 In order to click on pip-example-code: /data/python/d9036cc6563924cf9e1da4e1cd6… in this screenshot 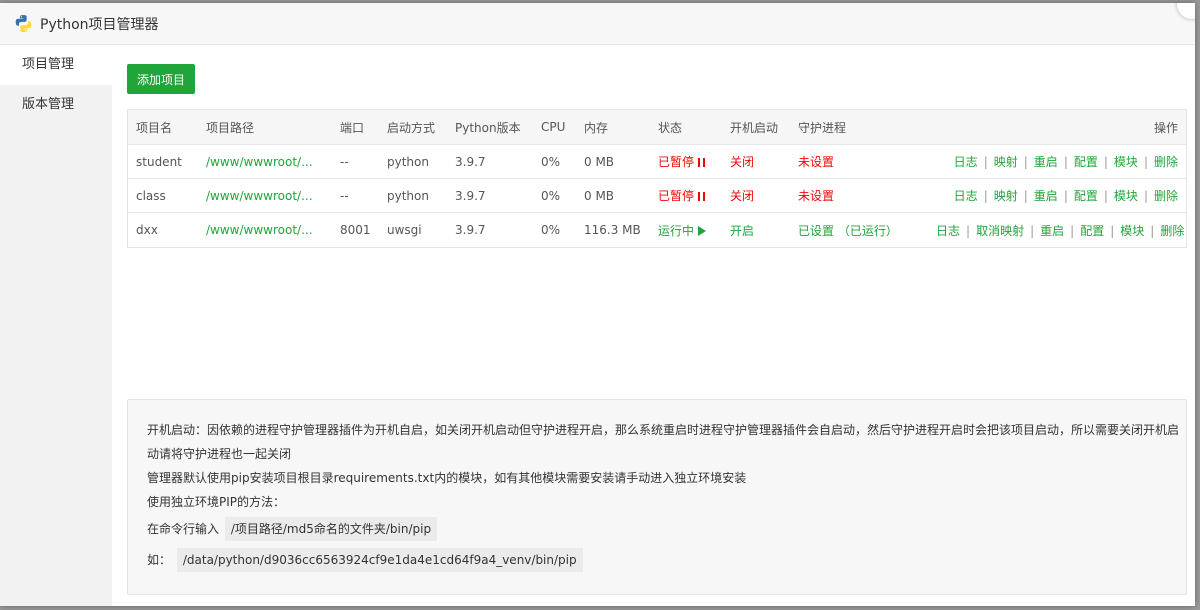, I will do `click(379, 560)`.